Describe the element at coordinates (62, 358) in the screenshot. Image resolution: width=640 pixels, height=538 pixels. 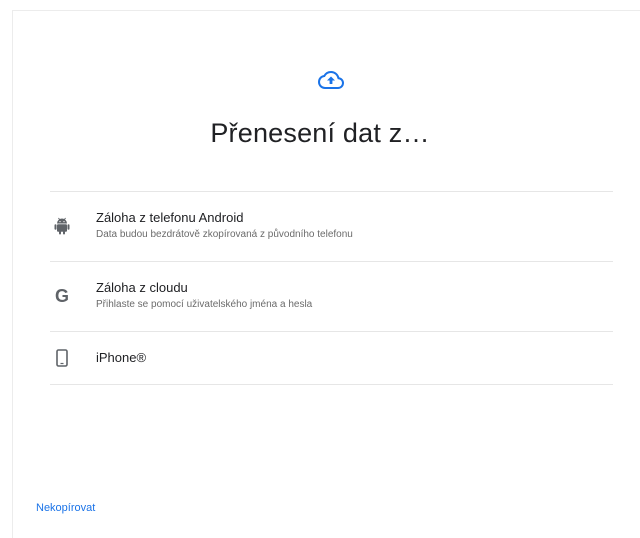
I see `phone-icon` at that location.